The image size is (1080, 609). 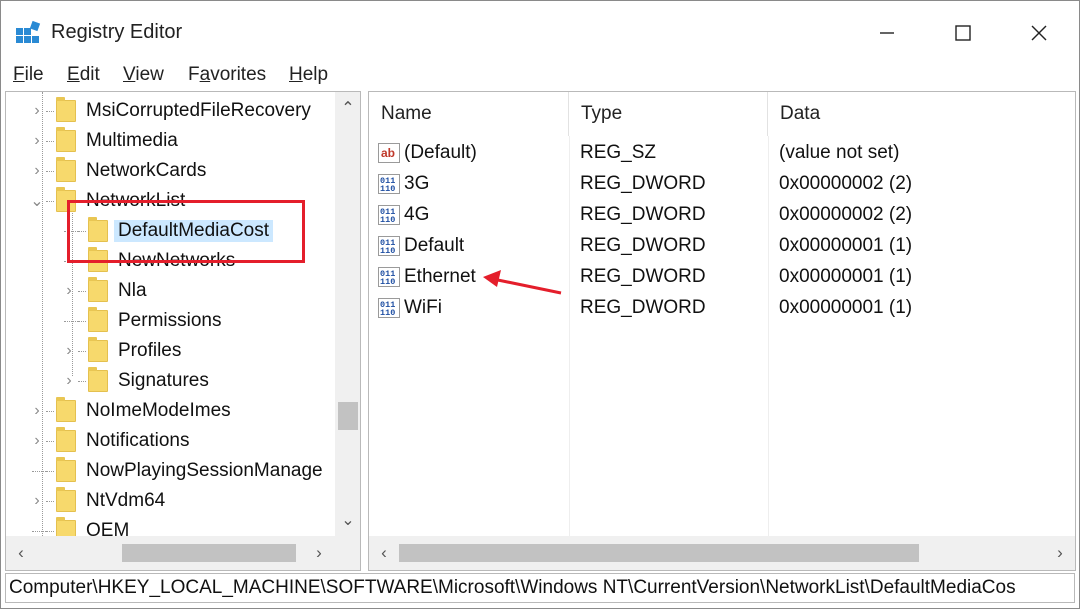 What do you see at coordinates (103, 141) in the screenshot?
I see `tree-item-multimedia: › Multimedia` at bounding box center [103, 141].